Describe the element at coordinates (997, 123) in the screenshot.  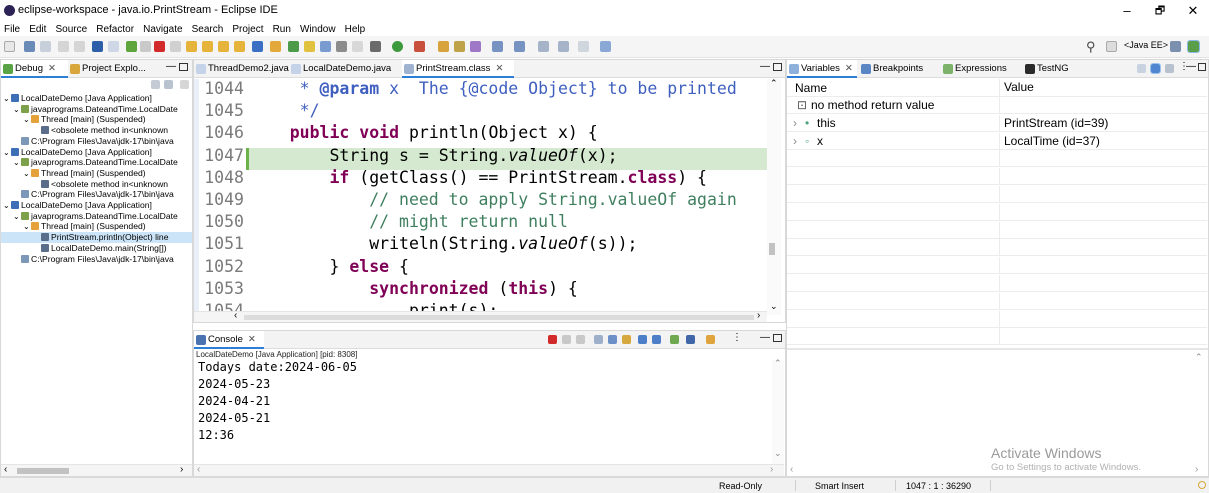
I see `variable-row: › • this PrintStream (id=39)` at that location.